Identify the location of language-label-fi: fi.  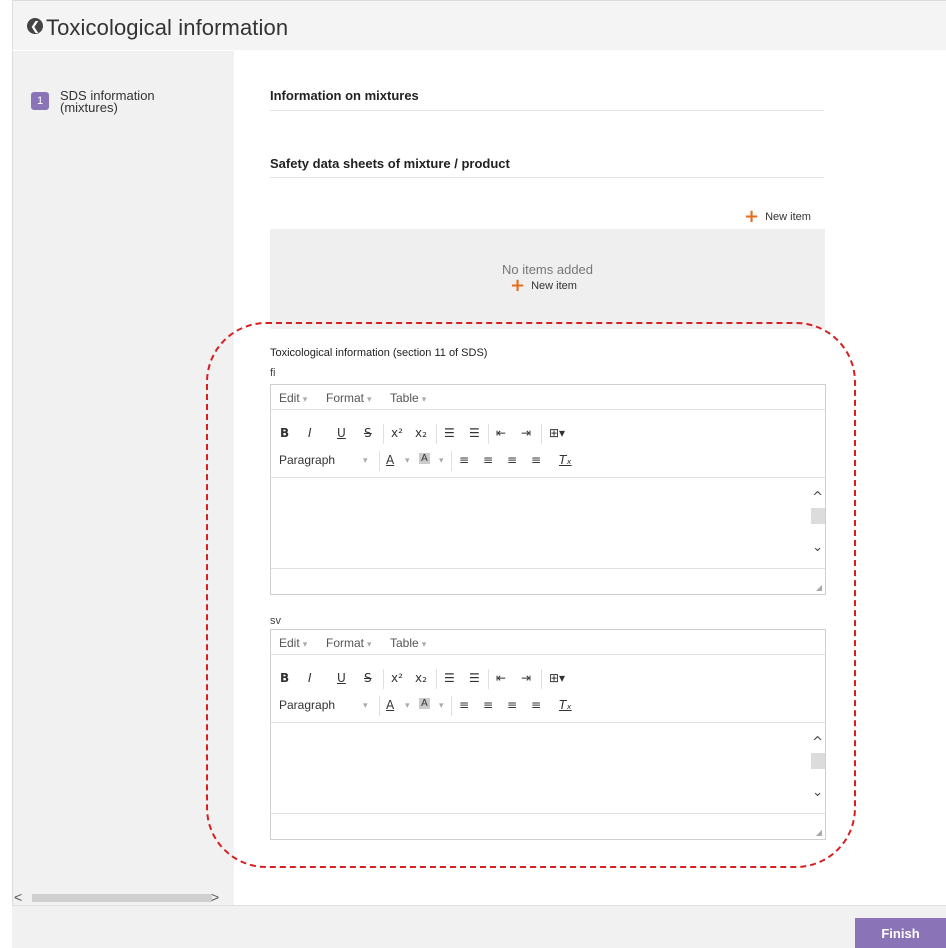
(273, 373).